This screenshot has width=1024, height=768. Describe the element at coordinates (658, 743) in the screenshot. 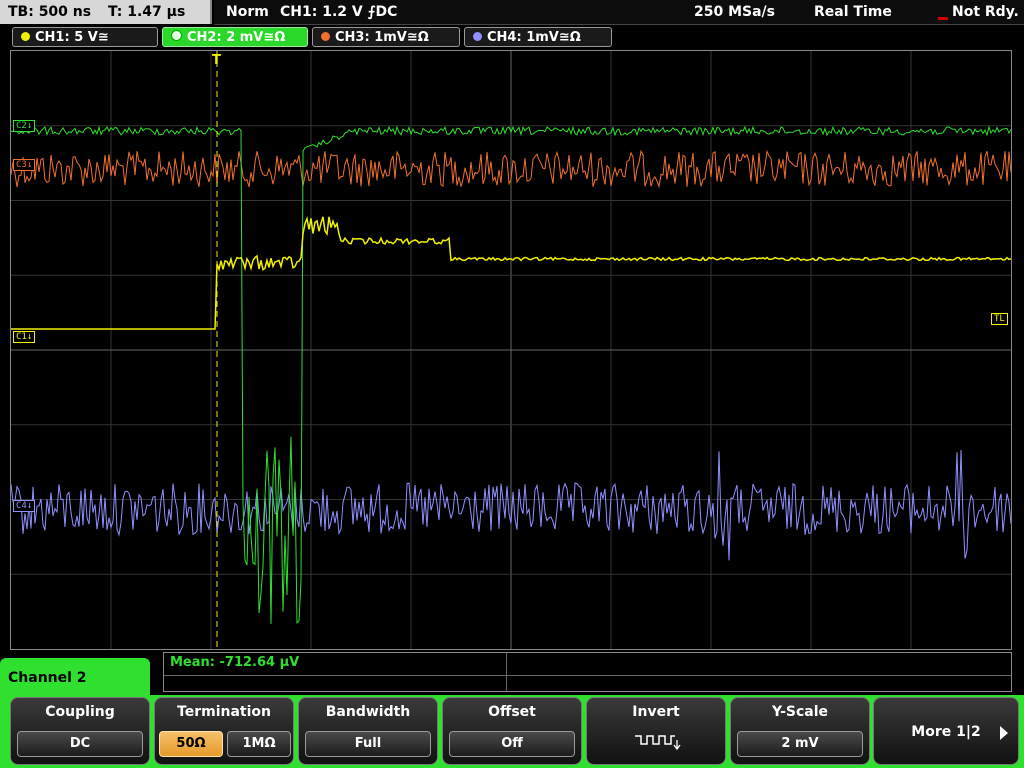

I see `invert-waveform-icon` at that location.